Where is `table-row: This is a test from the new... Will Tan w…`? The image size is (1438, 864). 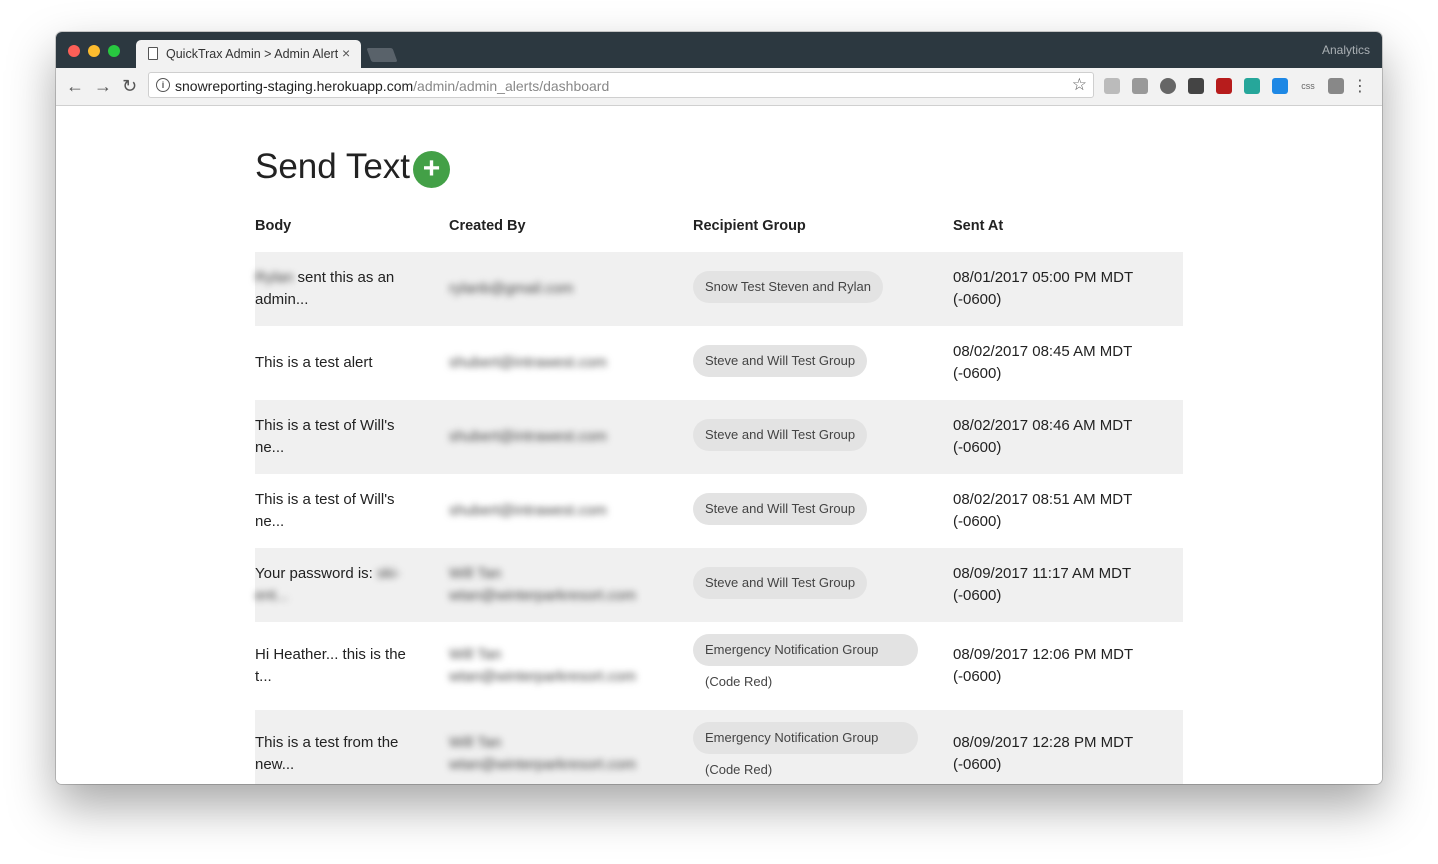
table-row: This is a test from the new... Will Tan w… is located at coordinates (719, 747).